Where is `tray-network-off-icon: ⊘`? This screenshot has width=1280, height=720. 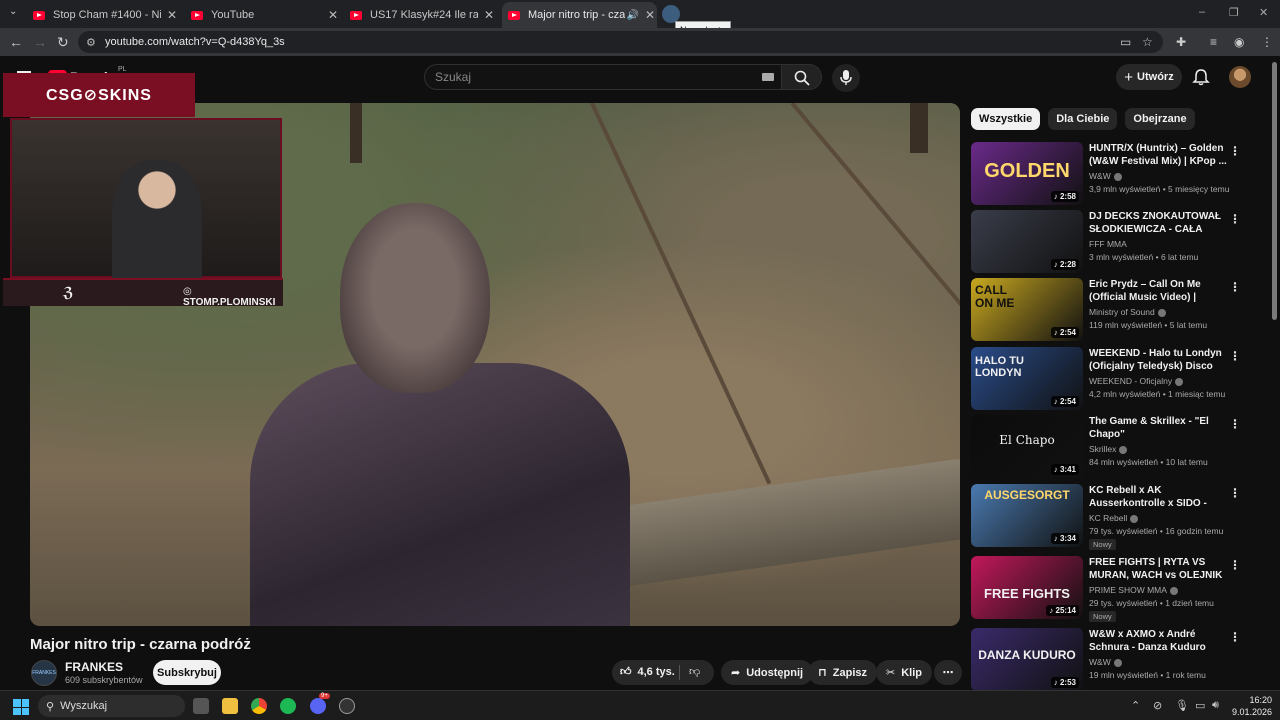
tray-network-off-icon: ⊘ is located at coordinates (1157, 705).